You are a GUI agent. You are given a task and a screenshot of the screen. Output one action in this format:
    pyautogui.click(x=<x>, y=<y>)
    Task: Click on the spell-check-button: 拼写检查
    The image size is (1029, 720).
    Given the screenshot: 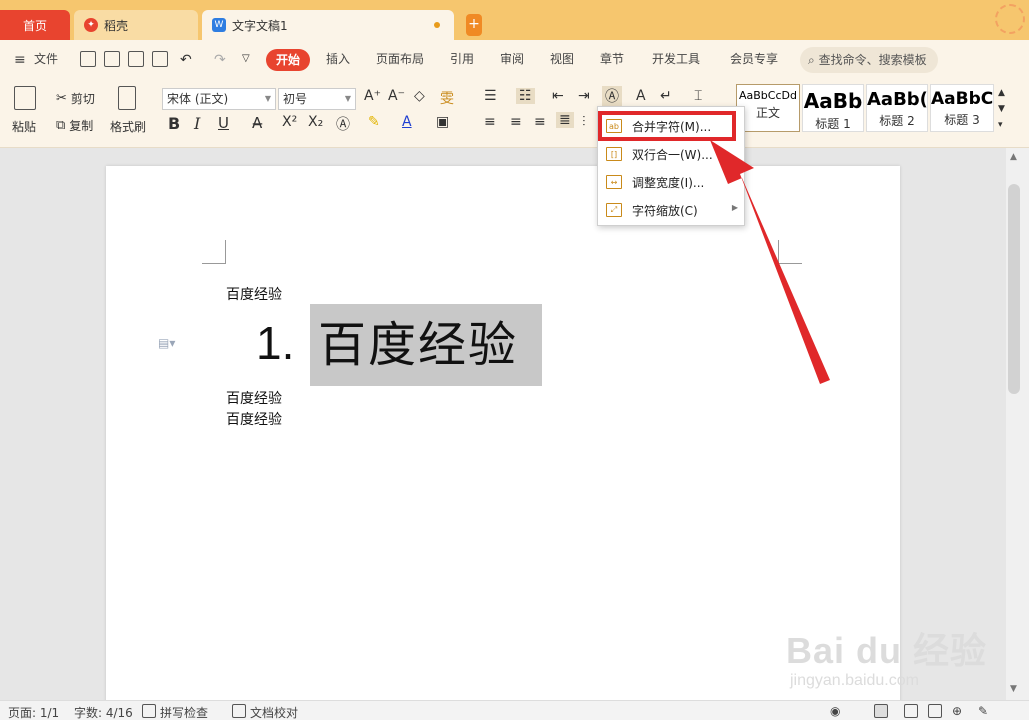 What is the action you would take?
    pyautogui.click(x=184, y=712)
    